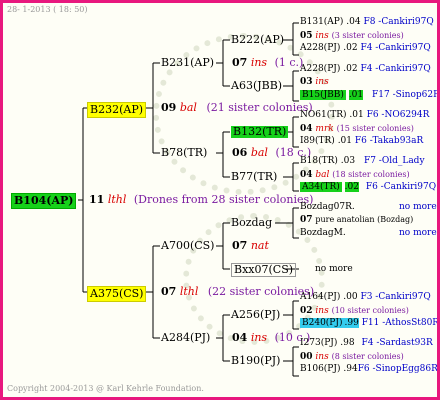 The width and height of the screenshot is (440, 400). What do you see at coordinates (259, 152) in the screenshot?
I see `sire-dam-line: bal` at bounding box center [259, 152].